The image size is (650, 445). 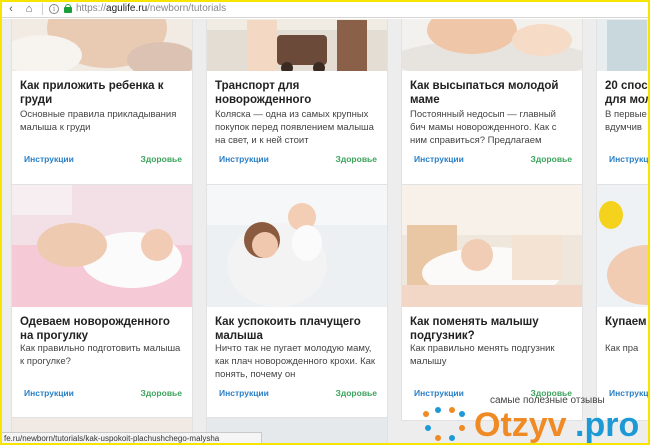 What do you see at coordinates (102, 93) in the screenshot?
I see `article-title: Как приложить ребенка к груди` at bounding box center [102, 93].